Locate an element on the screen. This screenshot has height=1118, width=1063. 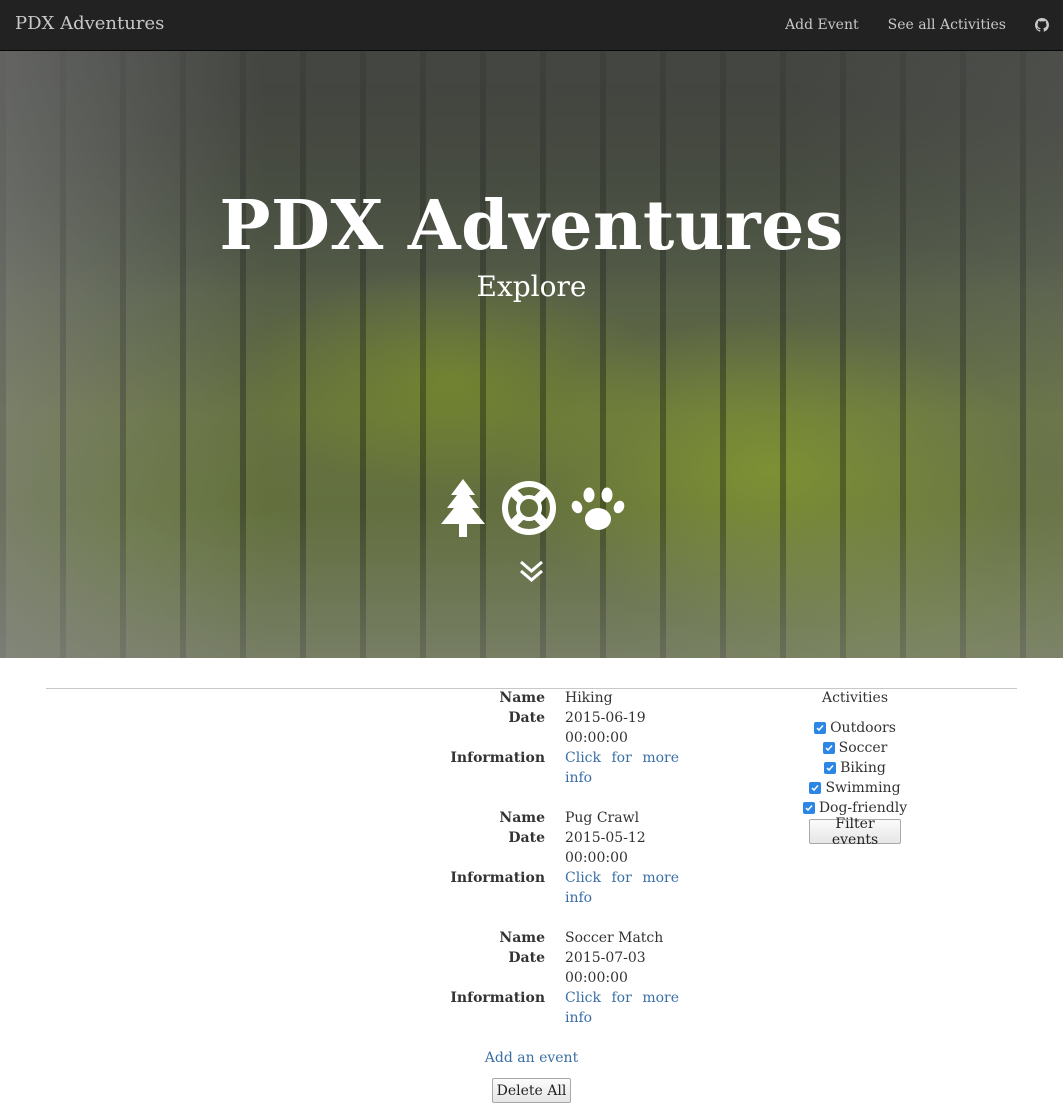
delete-all-button: Delete All is located at coordinates (531, 1090).